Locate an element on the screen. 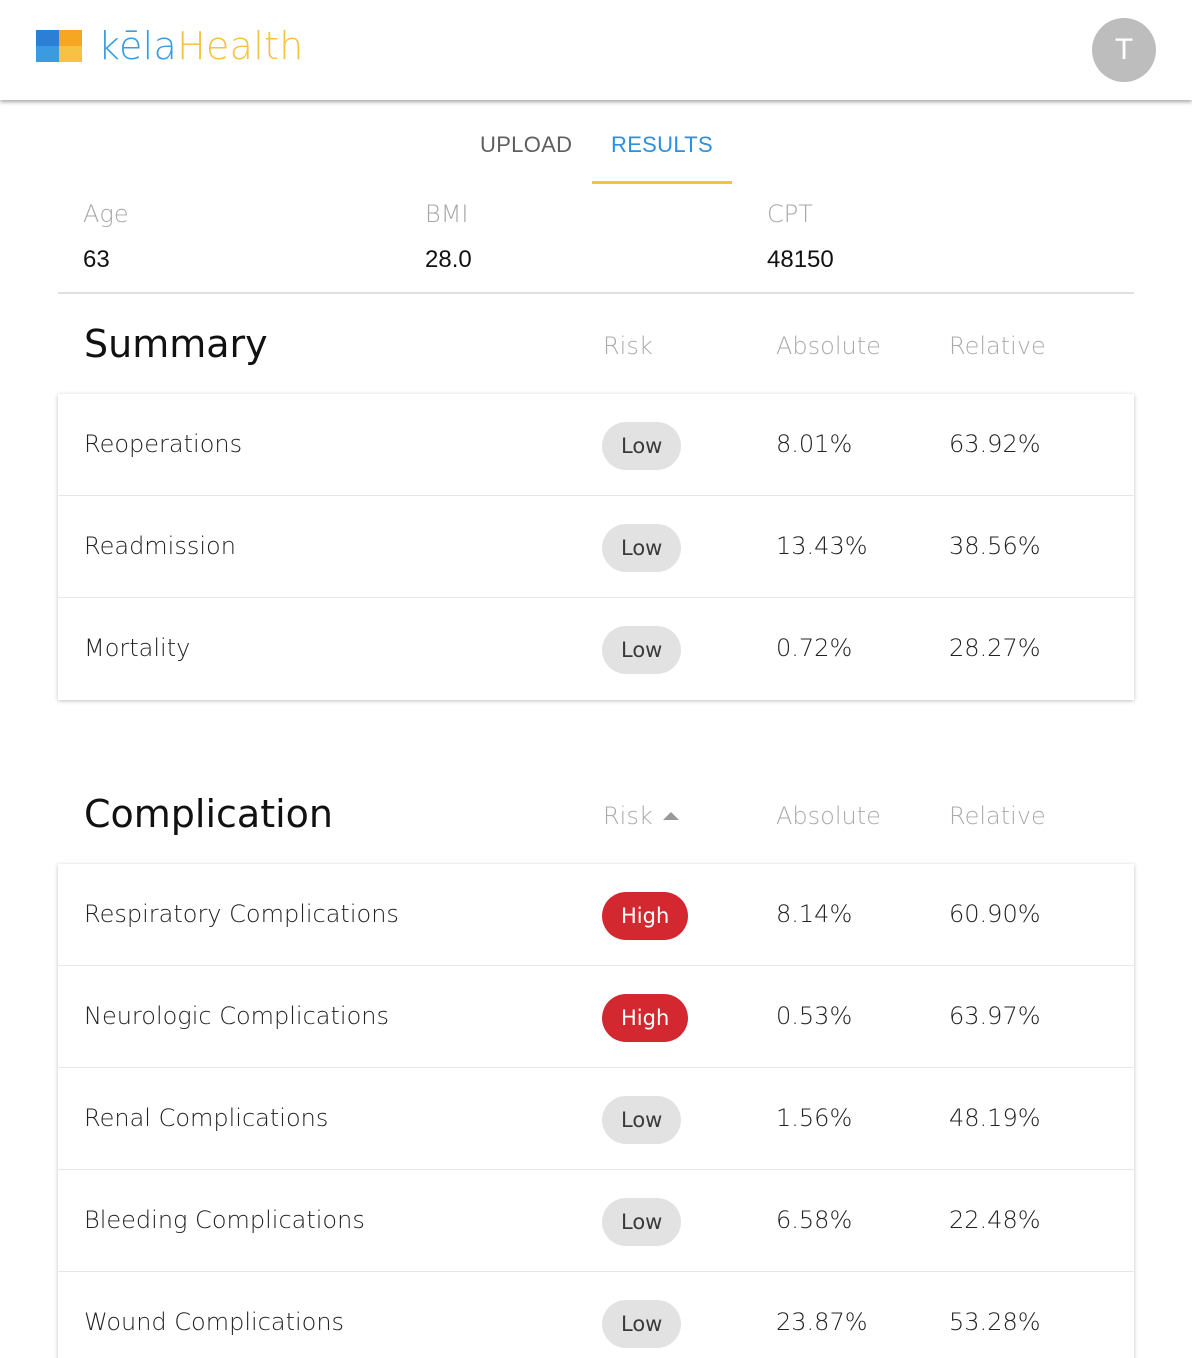 This screenshot has height=1358, width=1192. relative-value: 28.27% is located at coordinates (995, 648).